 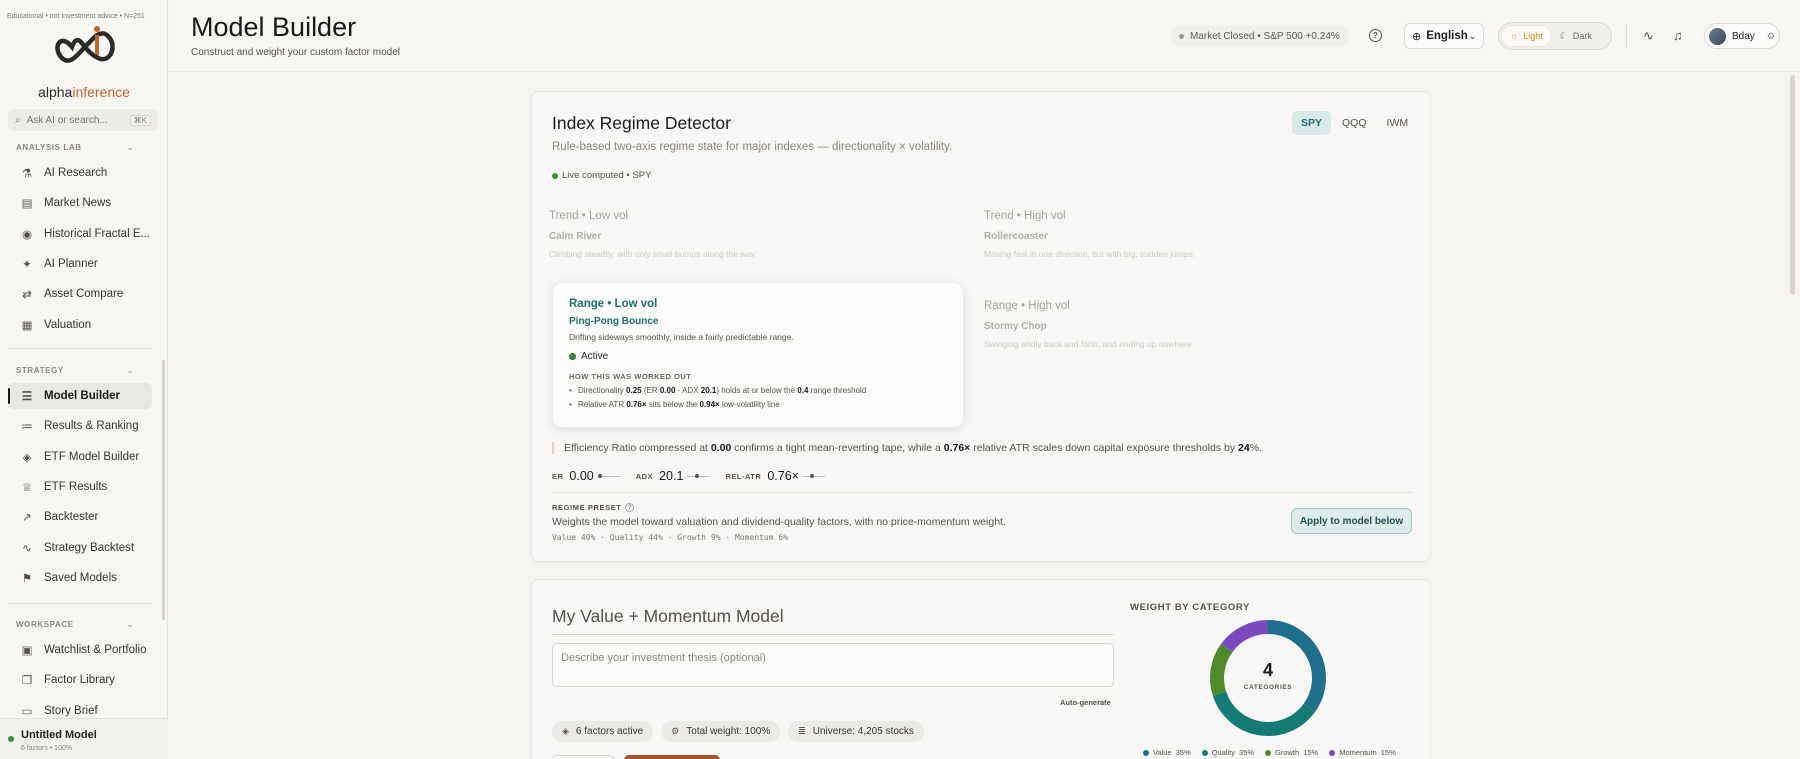 What do you see at coordinates (27, 578) in the screenshot?
I see `bookmark-icon: ⚑` at bounding box center [27, 578].